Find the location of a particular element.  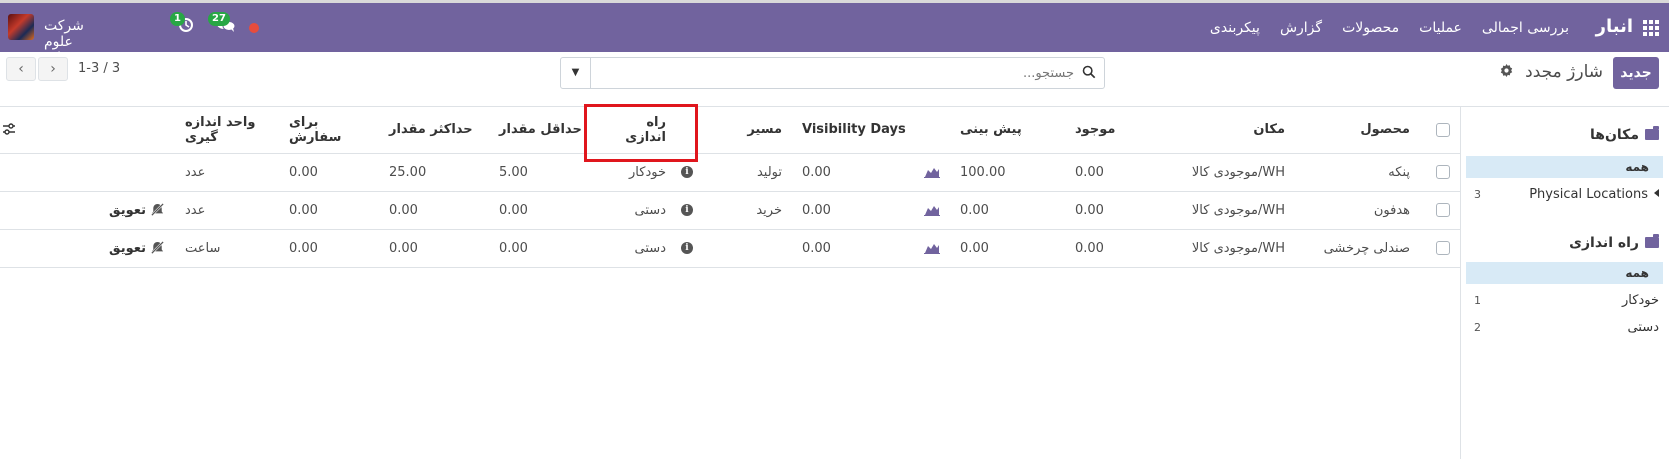

col-info is located at coordinates (689, 130).